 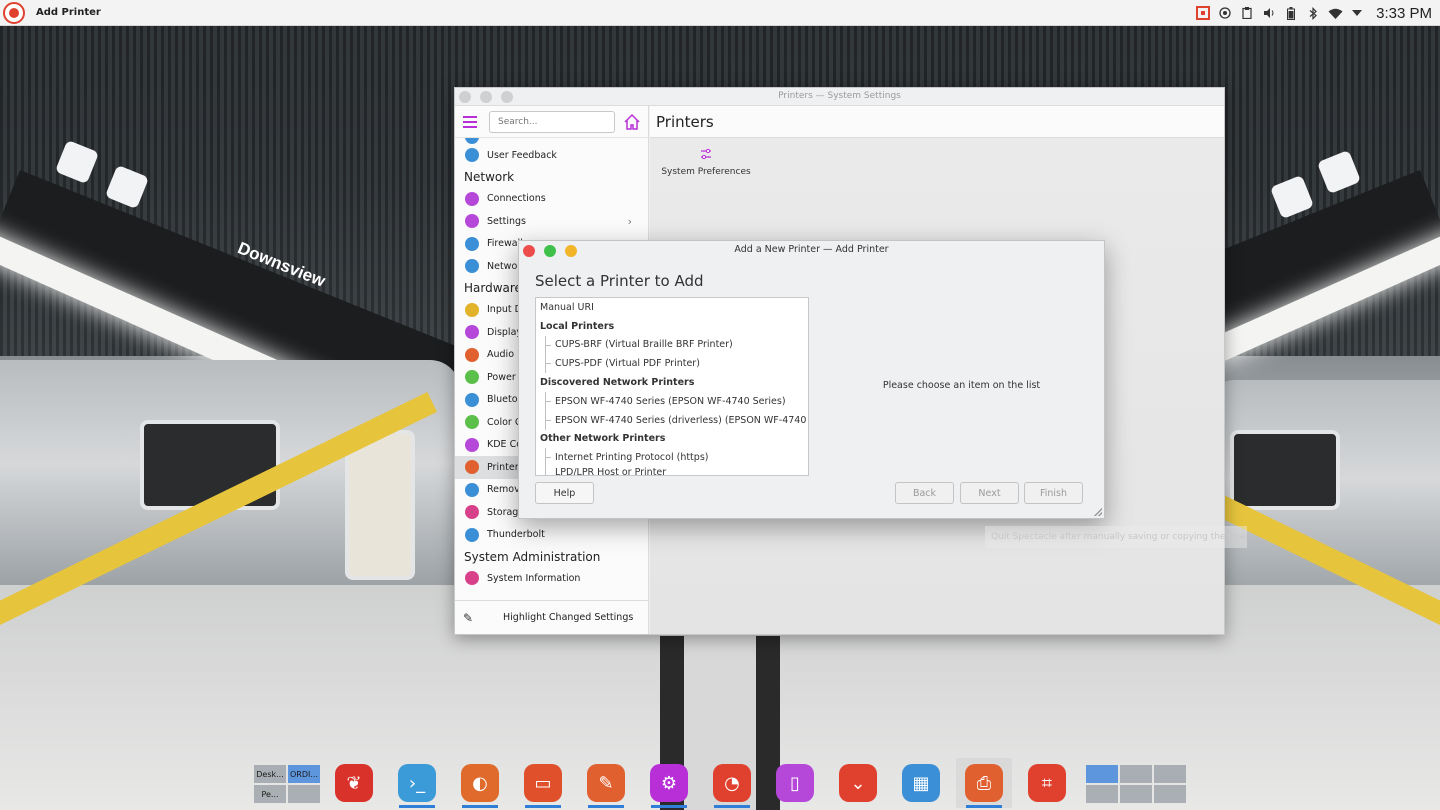 I want to click on highlight-changed-settings-button: ✎ Highlight Changed Settings, so click(x=551, y=617).